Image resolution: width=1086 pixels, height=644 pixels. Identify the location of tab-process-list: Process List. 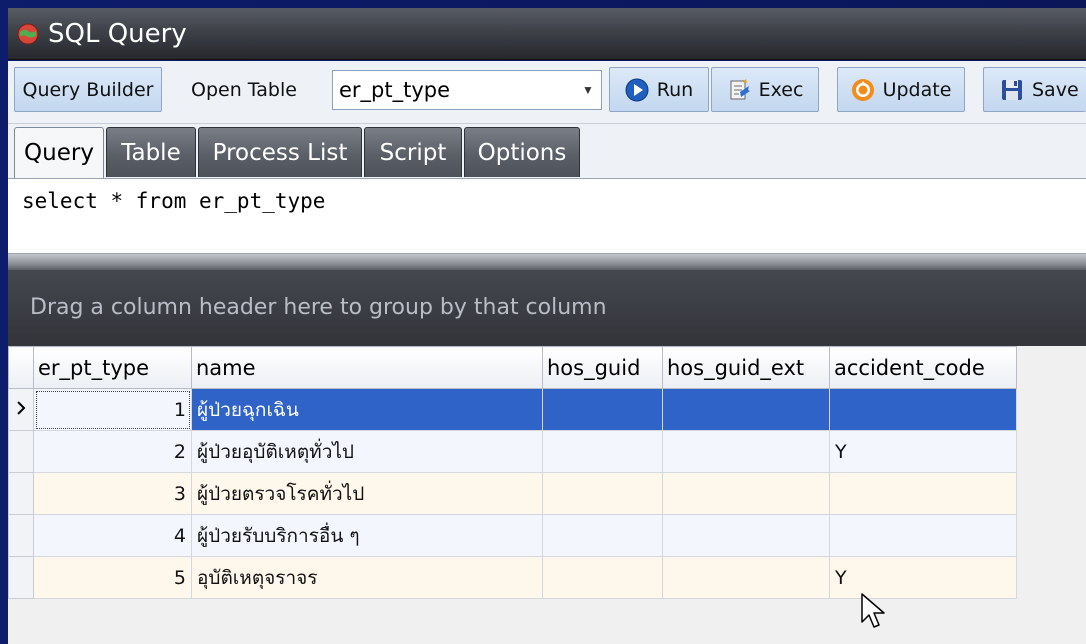
(280, 152).